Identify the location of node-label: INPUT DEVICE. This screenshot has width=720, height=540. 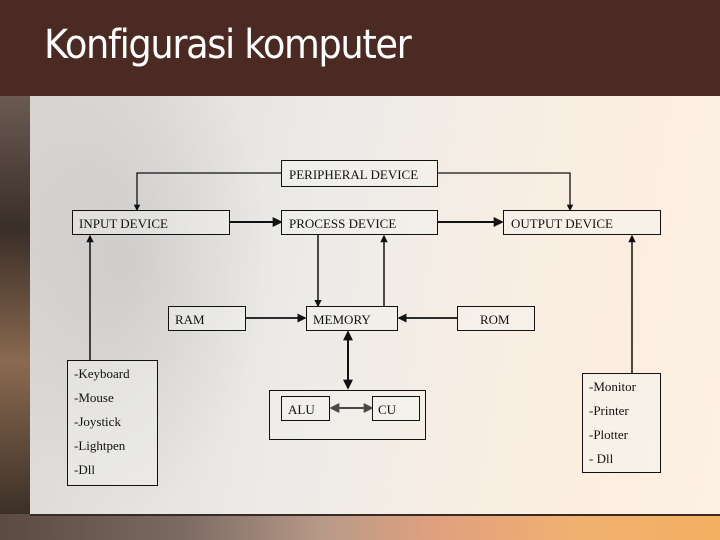
(123, 223).